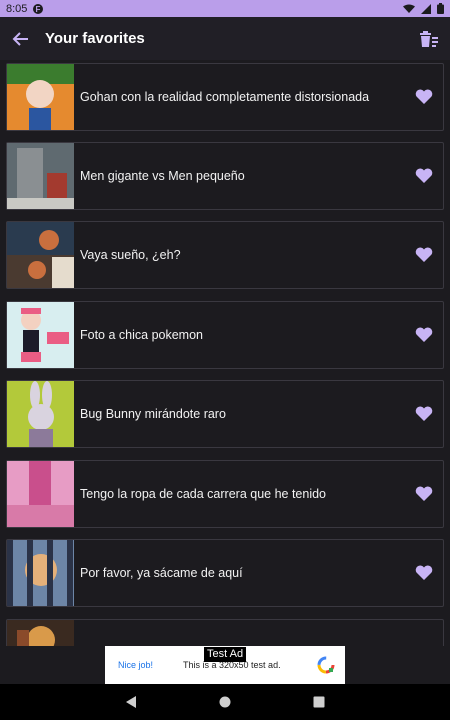 Image resolution: width=450 pixels, height=720 pixels. What do you see at coordinates (162, 176) in the screenshot?
I see `favorite-title: Men gigante vs Men pequeño` at bounding box center [162, 176].